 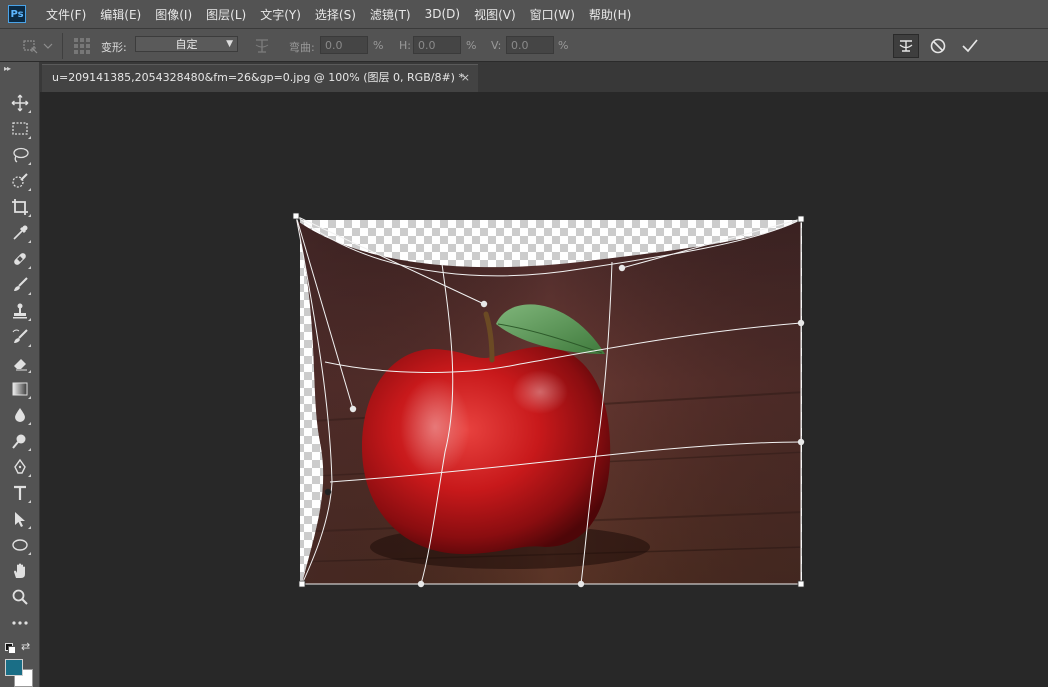 I want to click on crop-tool, so click(x=20, y=207).